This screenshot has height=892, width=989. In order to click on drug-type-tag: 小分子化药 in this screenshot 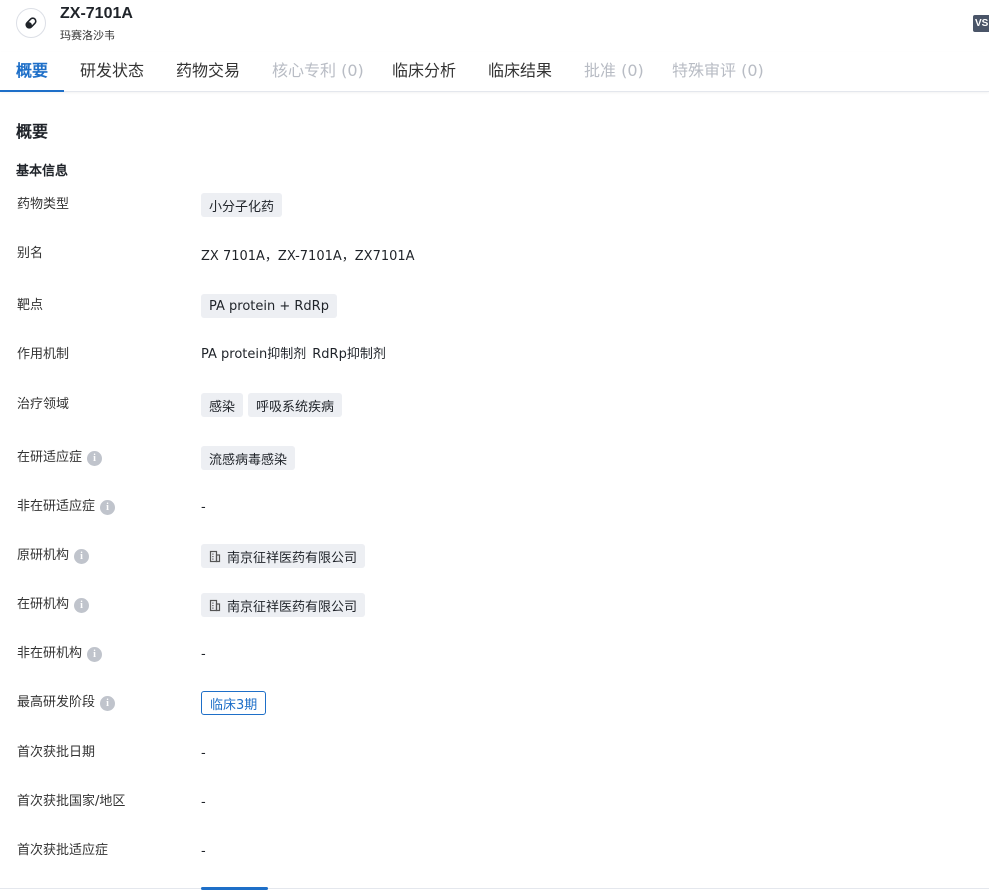, I will do `click(242, 205)`.